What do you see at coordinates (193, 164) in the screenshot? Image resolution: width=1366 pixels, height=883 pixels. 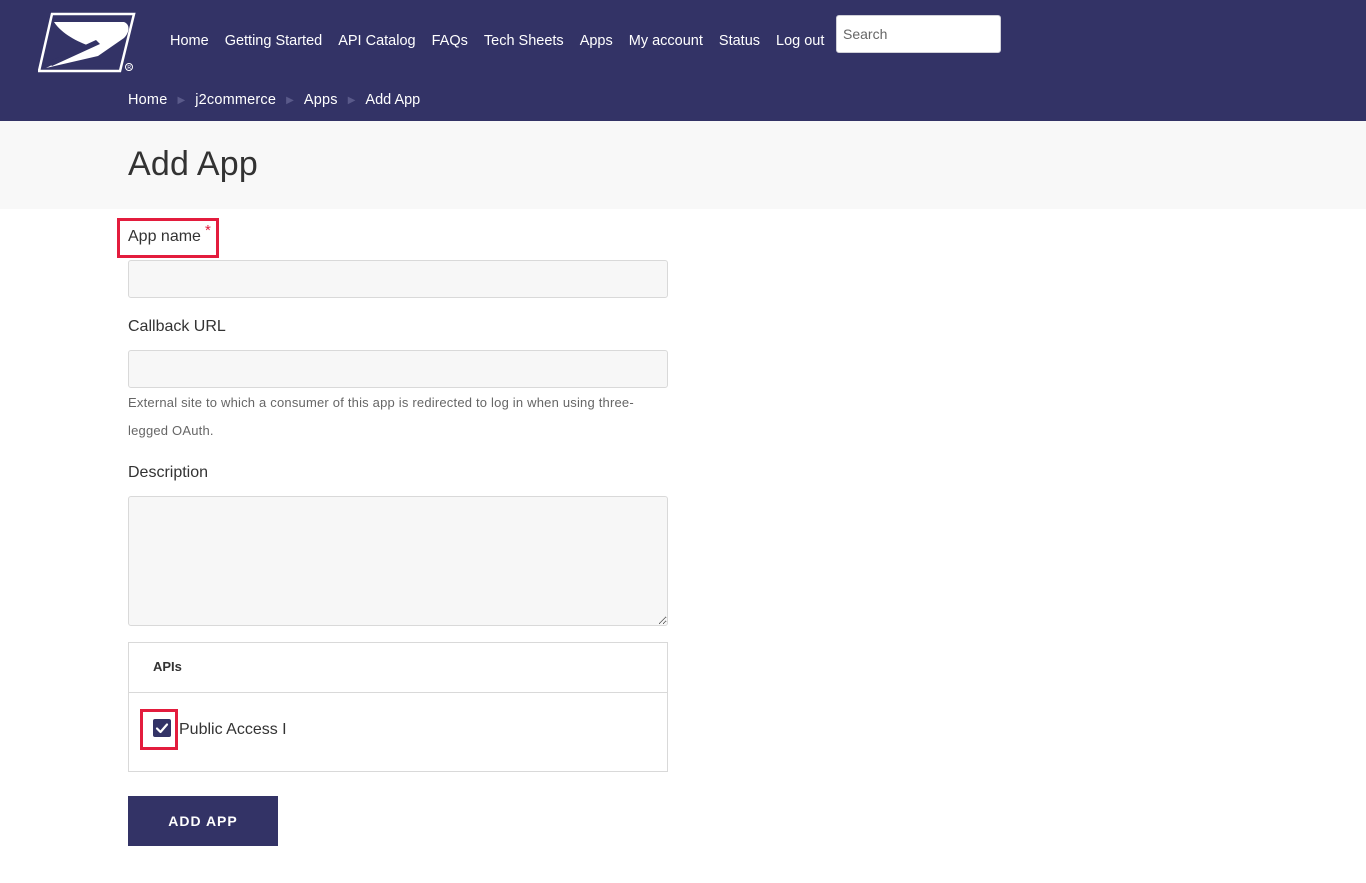 I see `page-title: Add App` at bounding box center [193, 164].